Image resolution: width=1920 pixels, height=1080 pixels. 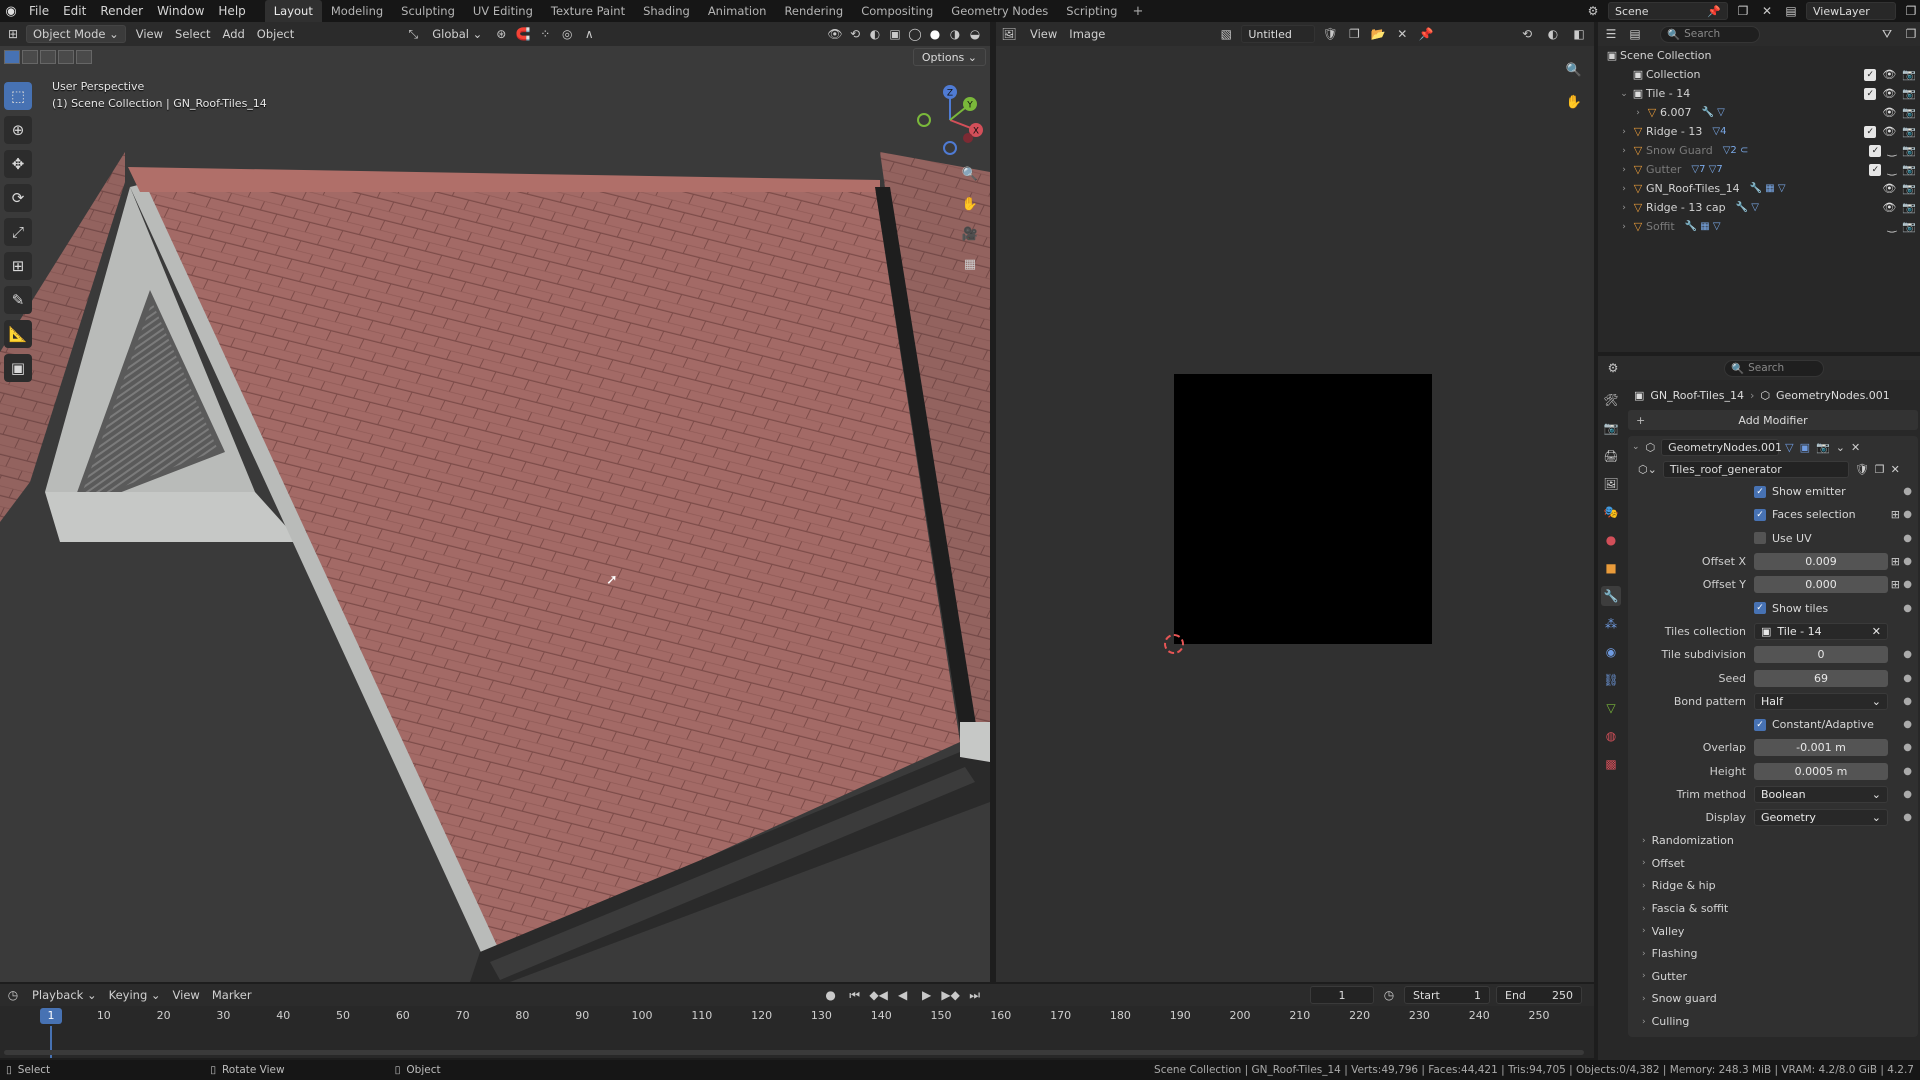 I want to click on viewport-menu-select: Select, so click(x=192, y=34).